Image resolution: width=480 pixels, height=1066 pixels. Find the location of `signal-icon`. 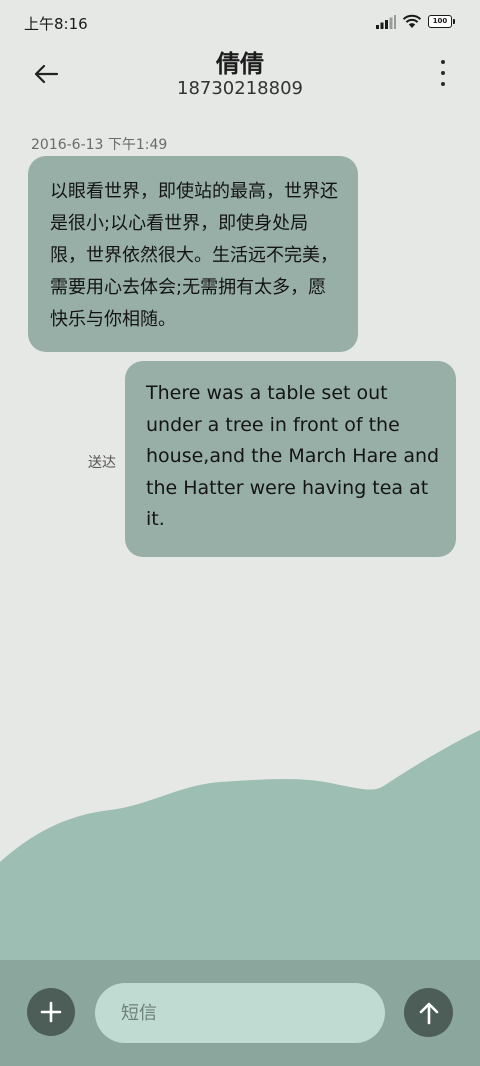

signal-icon is located at coordinates (386, 21).